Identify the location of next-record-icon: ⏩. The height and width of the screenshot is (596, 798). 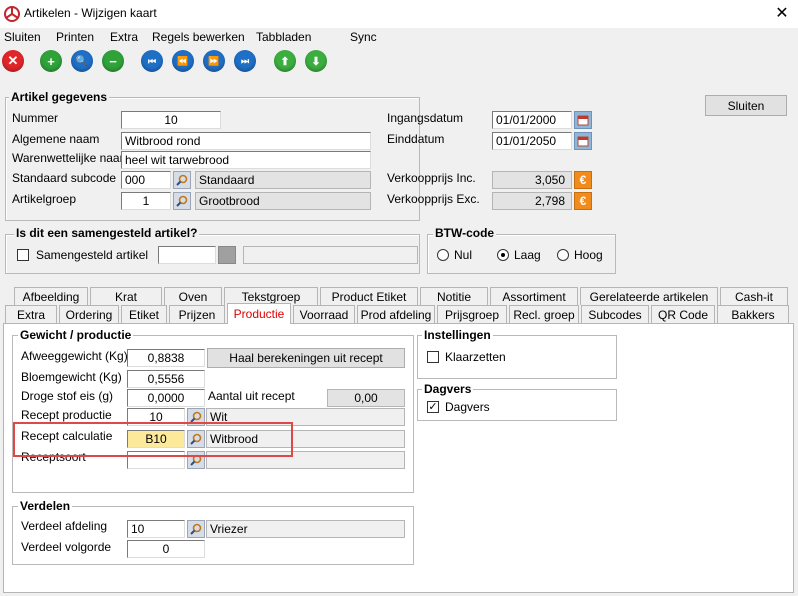
(214, 61).